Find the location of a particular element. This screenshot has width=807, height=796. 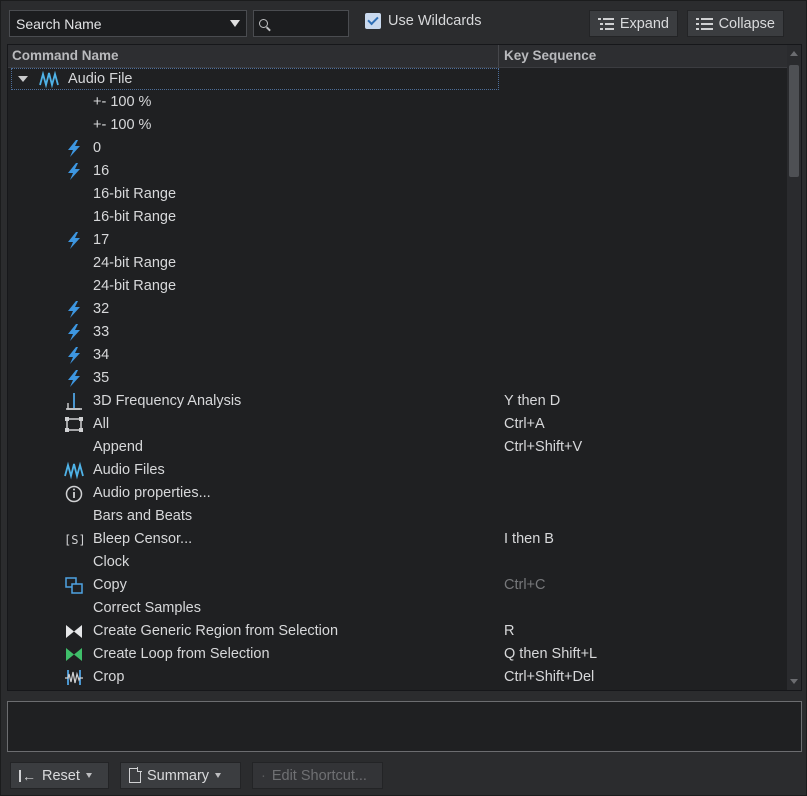

command-name: 16 is located at coordinates (101, 171).